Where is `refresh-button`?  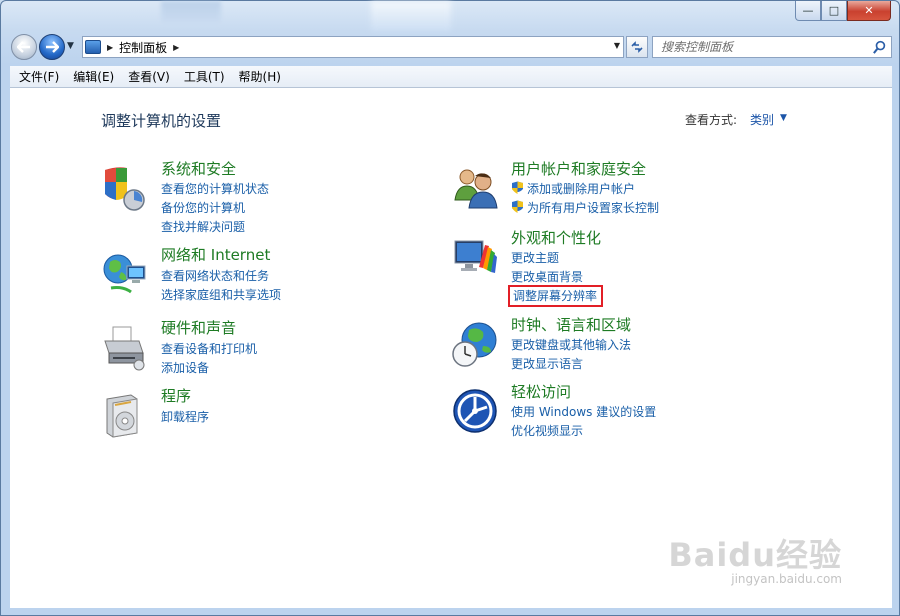 refresh-button is located at coordinates (637, 47).